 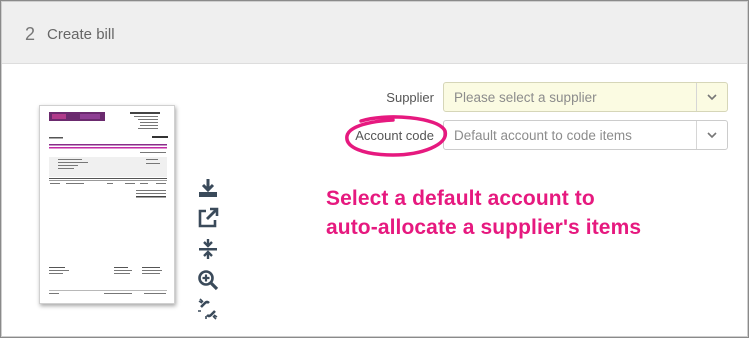 What do you see at coordinates (208, 309) in the screenshot?
I see `unlink-icon` at bounding box center [208, 309].